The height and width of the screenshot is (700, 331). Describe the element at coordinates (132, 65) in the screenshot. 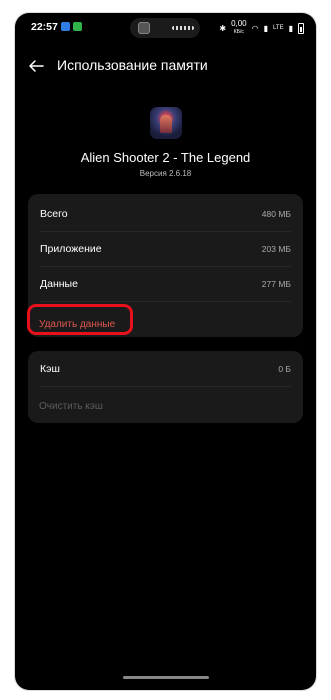

I see `page-title: Использование памяти` at that location.